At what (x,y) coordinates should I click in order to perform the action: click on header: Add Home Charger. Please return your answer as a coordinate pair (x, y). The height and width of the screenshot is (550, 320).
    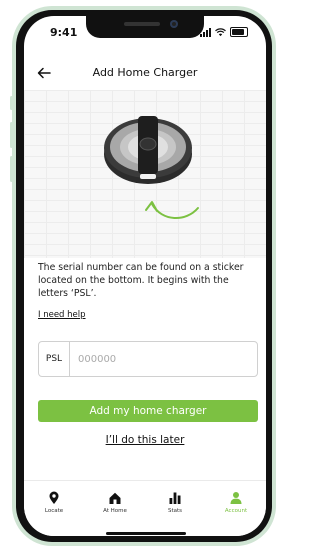
    Looking at the image, I should click on (145, 74).